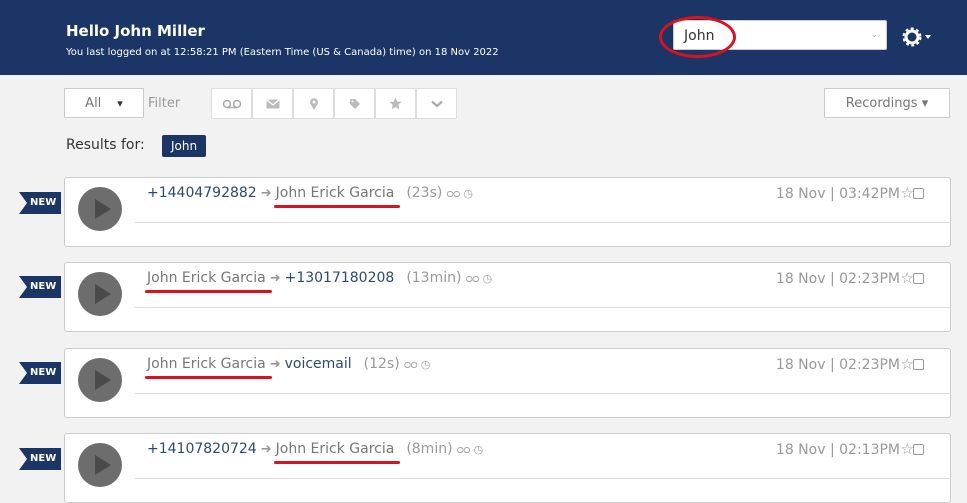  What do you see at coordinates (105, 145) in the screenshot?
I see `results-label: Results for:` at bounding box center [105, 145].